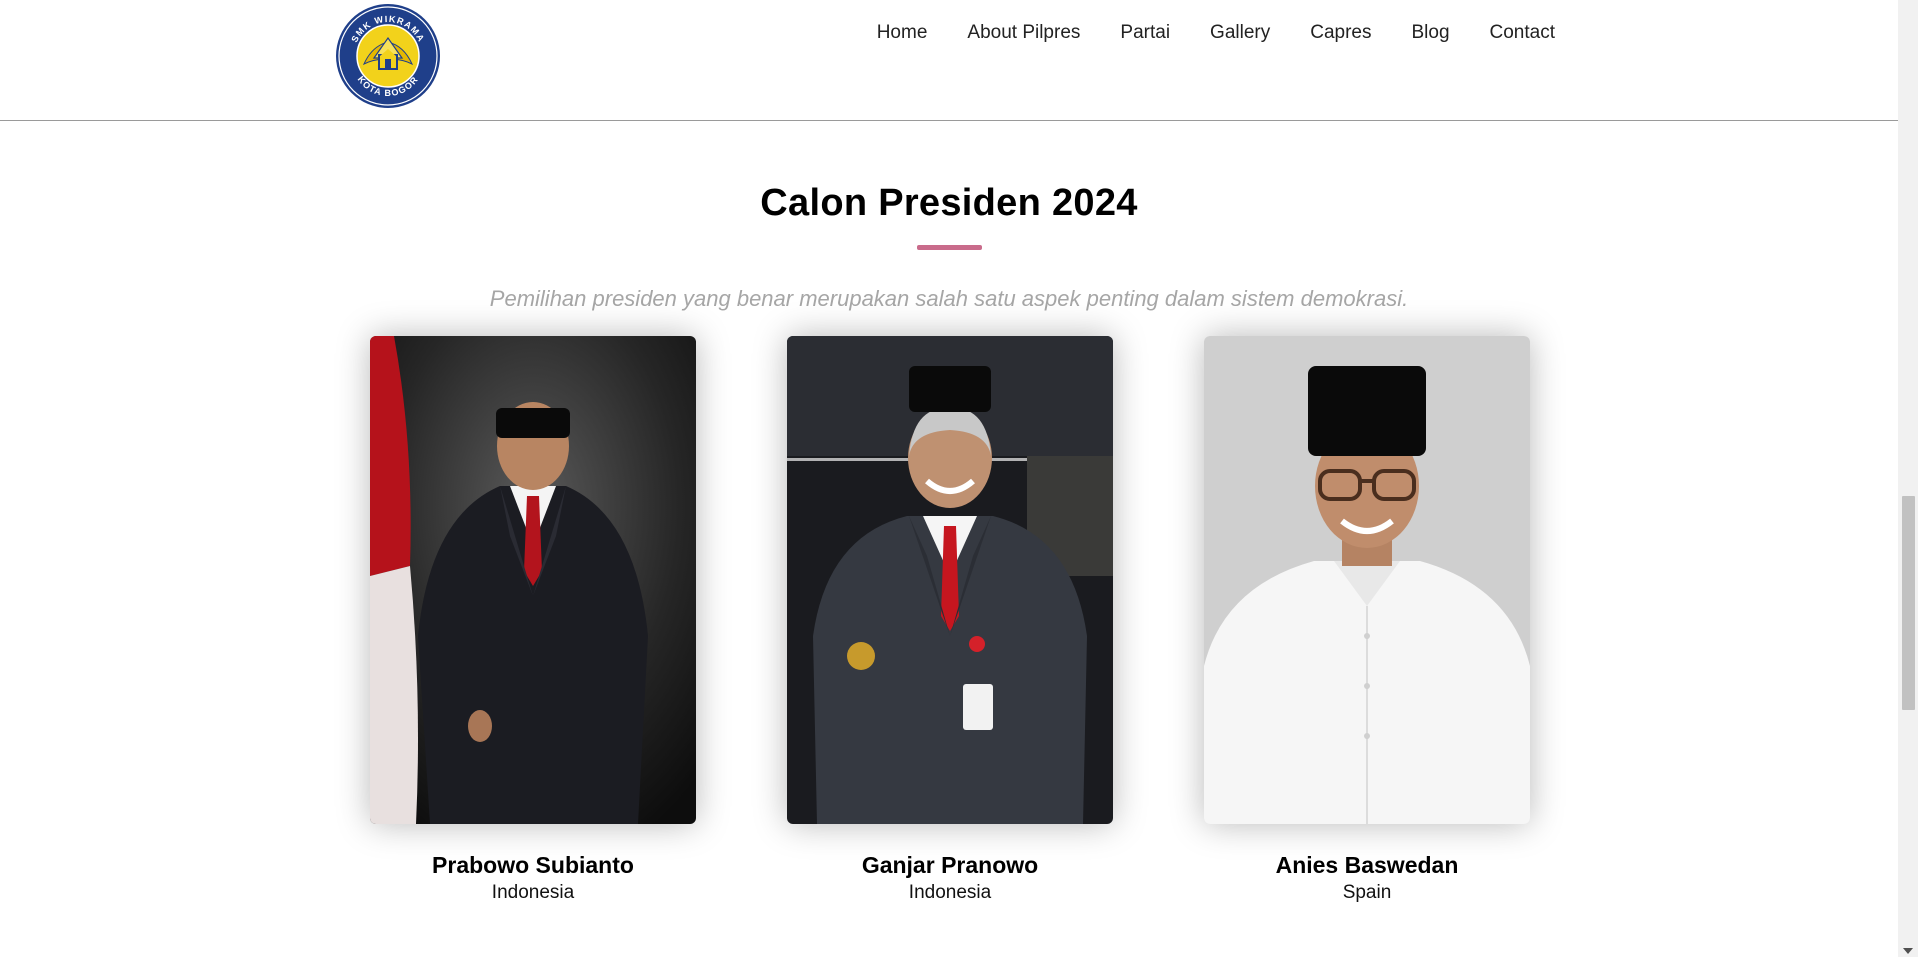 Image resolution: width=1918 pixels, height=957 pixels. Describe the element at coordinates (533, 580) in the screenshot. I see `candidate-photo-prabowo` at that location.